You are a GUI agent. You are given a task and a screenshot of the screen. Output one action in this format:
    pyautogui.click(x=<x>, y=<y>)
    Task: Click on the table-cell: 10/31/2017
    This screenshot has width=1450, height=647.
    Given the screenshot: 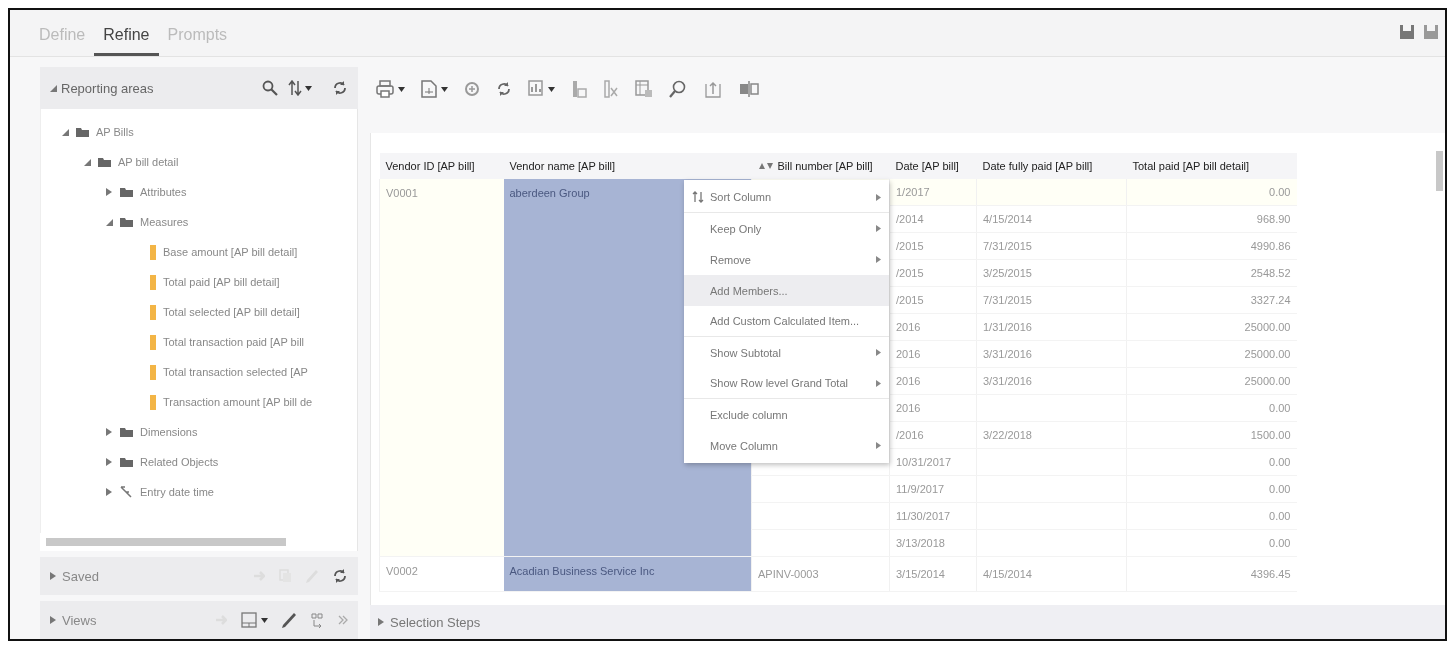 What is the action you would take?
    pyautogui.click(x=924, y=462)
    